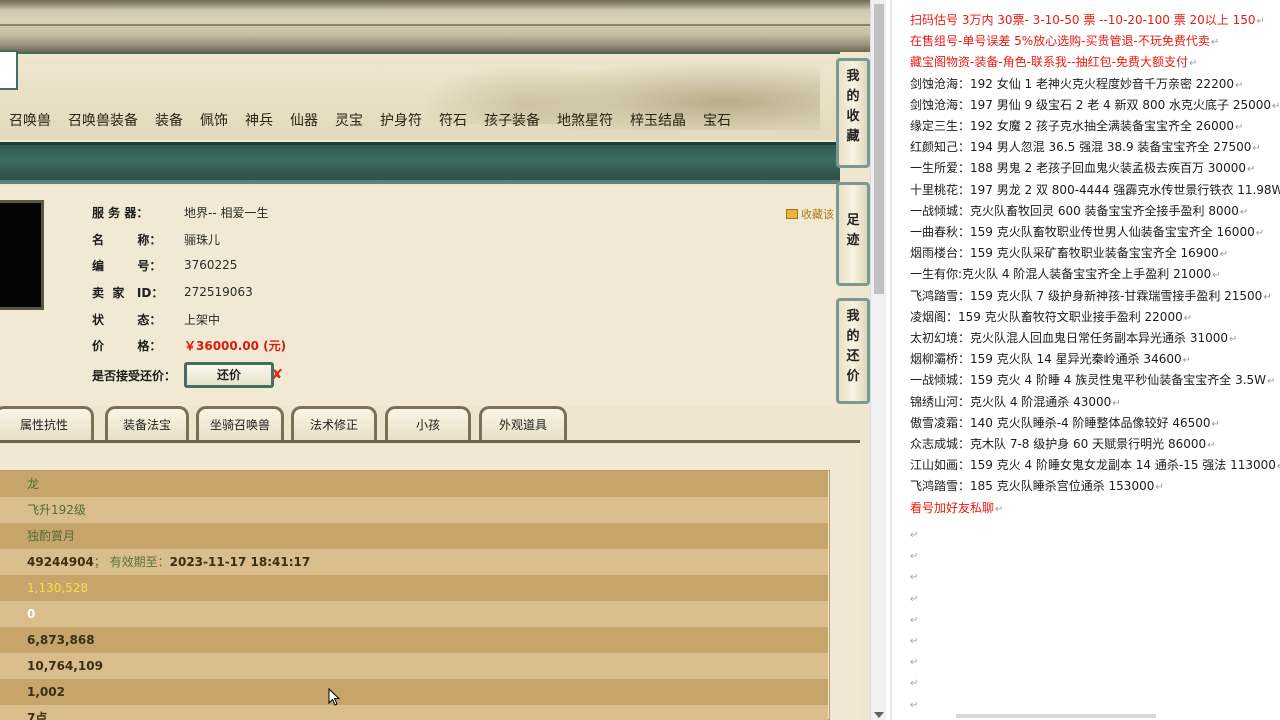 This screenshot has width=1280, height=720. I want to click on tab-underline, so click(430, 441).